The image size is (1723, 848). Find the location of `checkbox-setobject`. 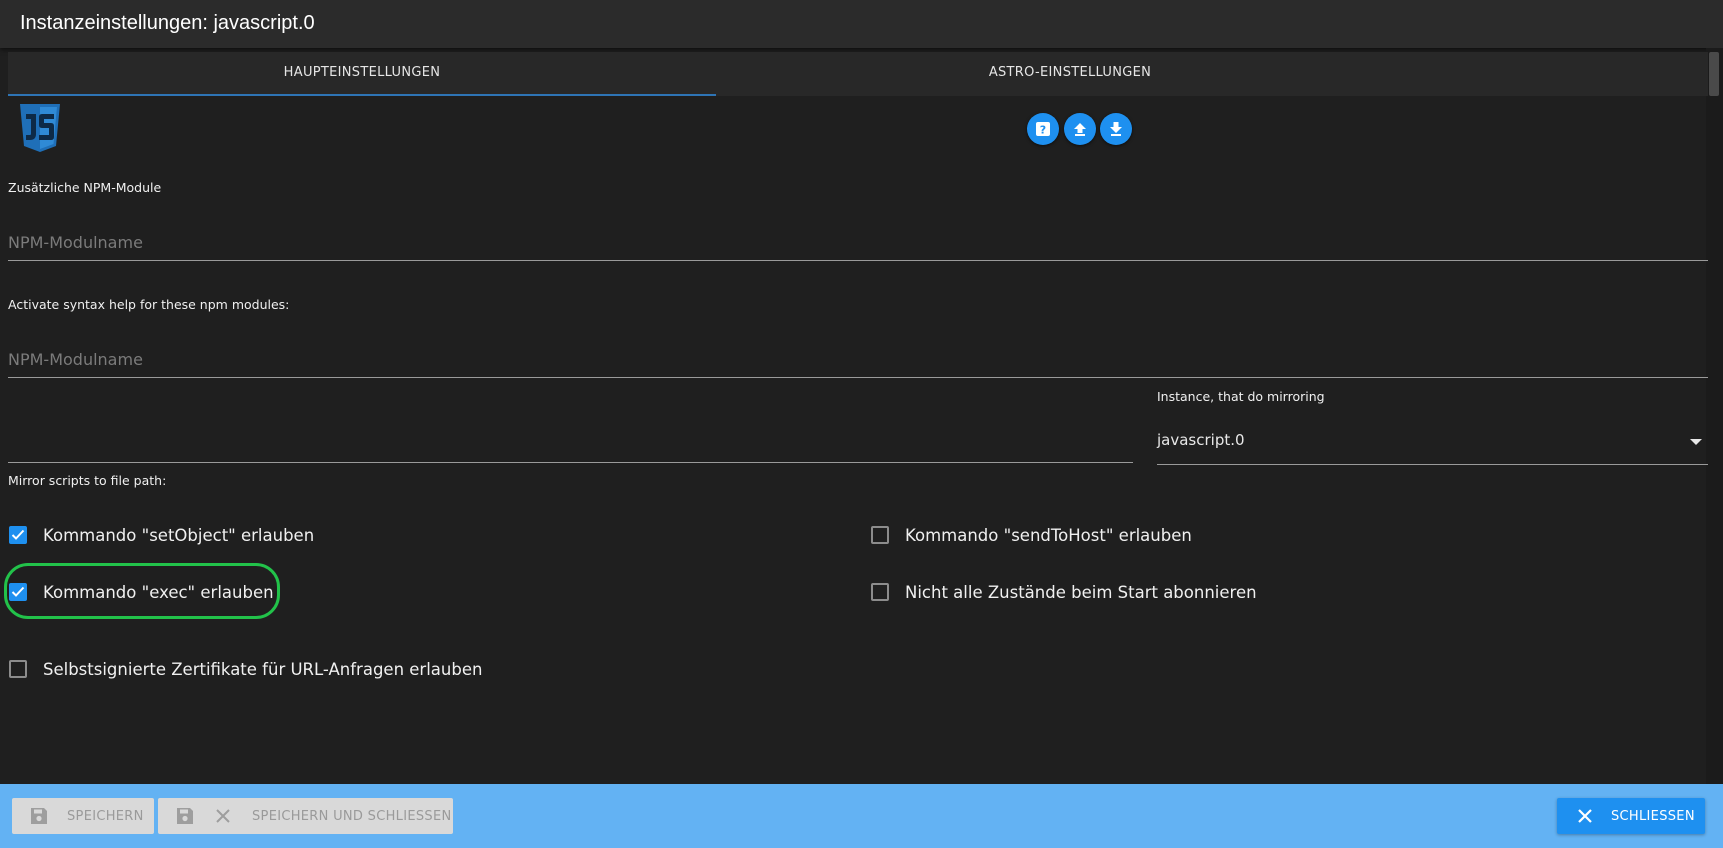

checkbox-setobject is located at coordinates (18, 535).